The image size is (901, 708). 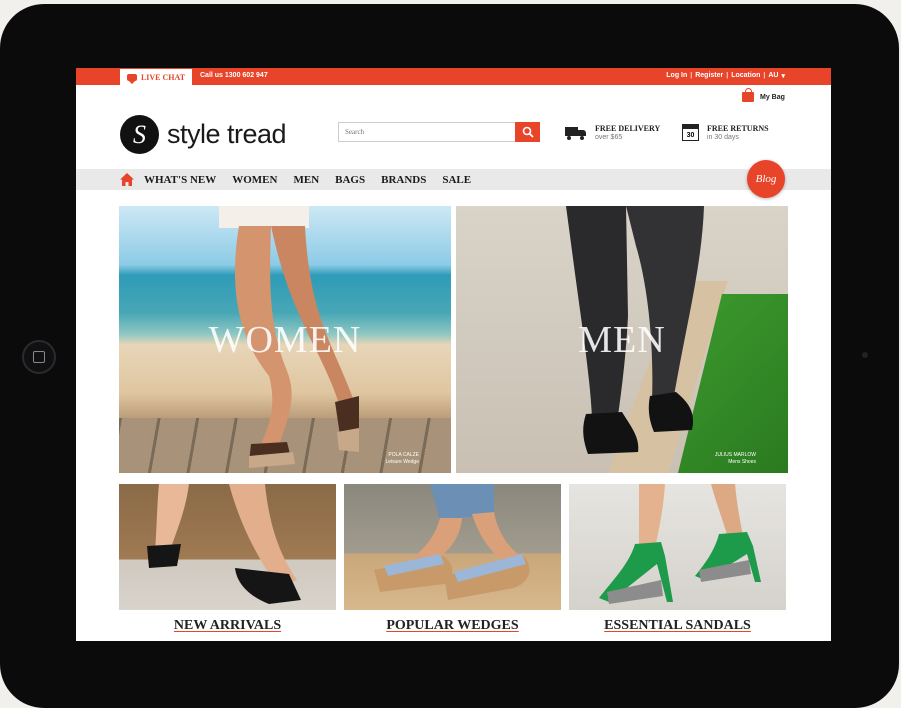 I want to click on nav-item-women: WOMEN, so click(x=254, y=180).